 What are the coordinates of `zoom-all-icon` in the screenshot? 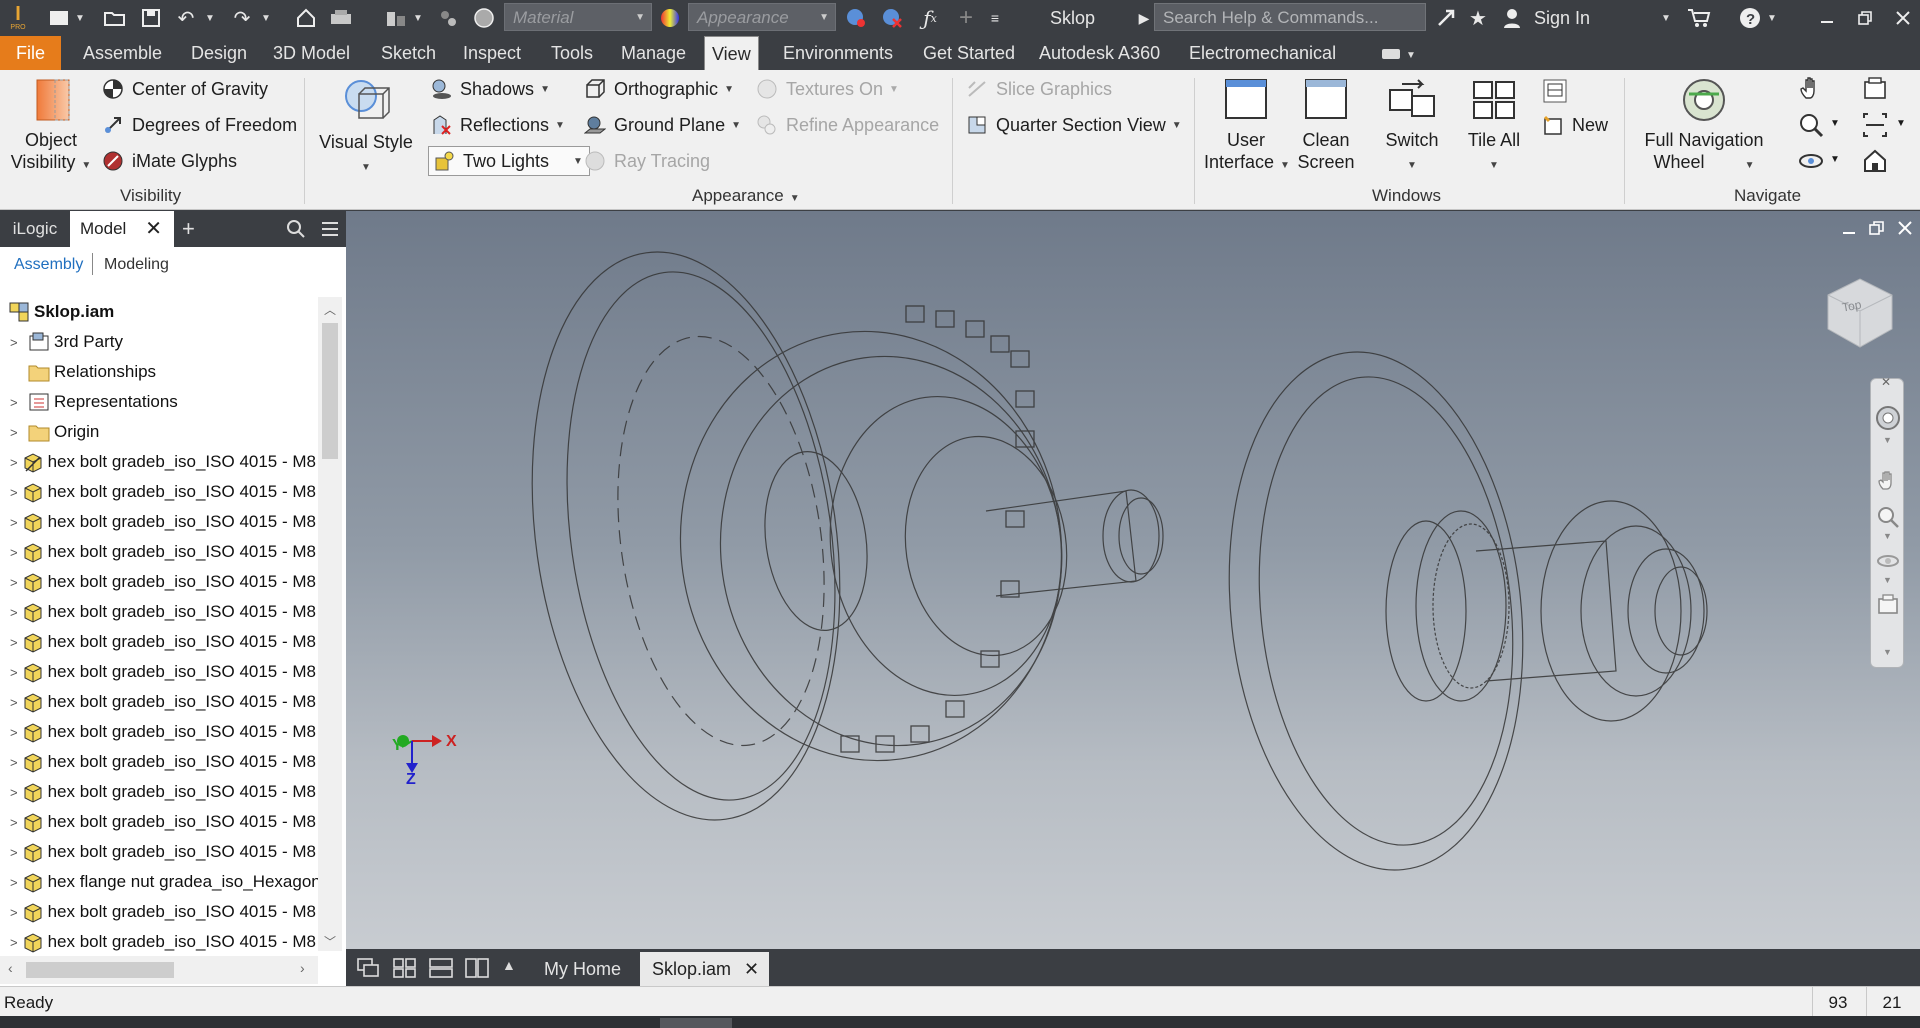 It's located at (1877, 126).